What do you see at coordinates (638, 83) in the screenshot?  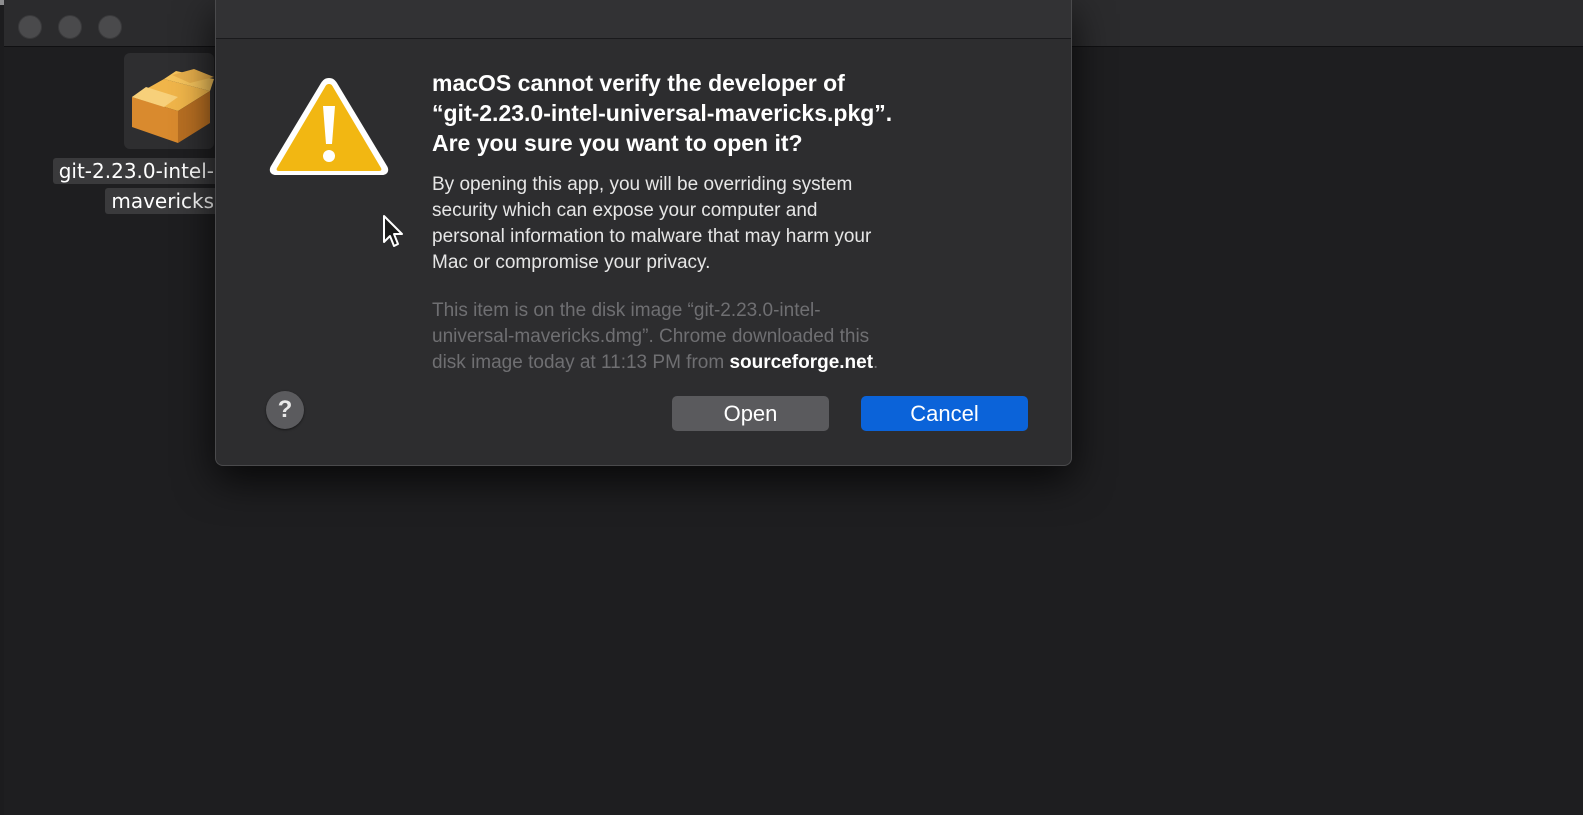 I see `headline-line: macOS cannot verify the developer of` at bounding box center [638, 83].